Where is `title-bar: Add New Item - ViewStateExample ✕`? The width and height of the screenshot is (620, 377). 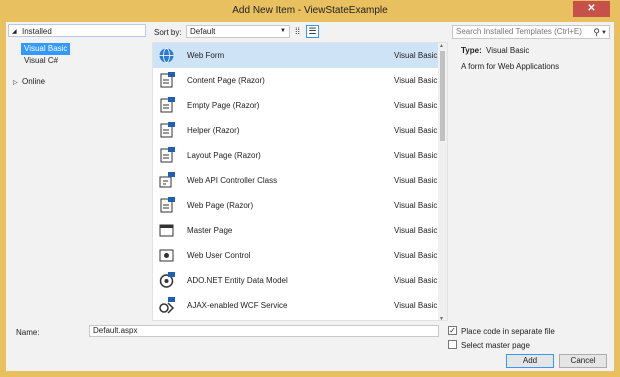
title-bar: Add New Item - ViewStateExample ✕ is located at coordinates (310, 11).